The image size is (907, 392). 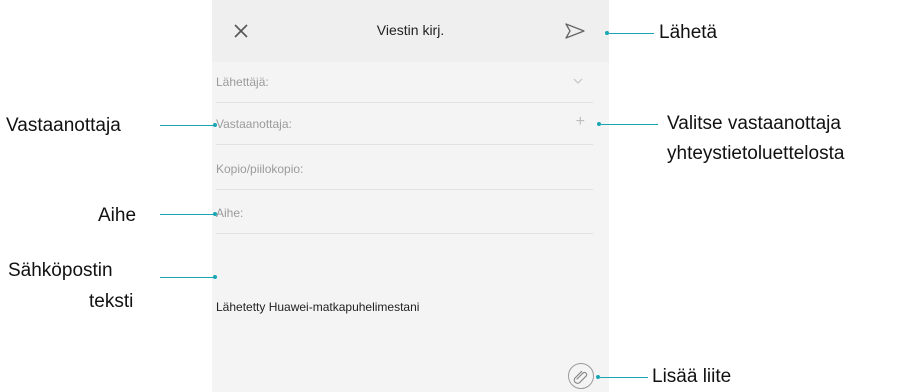 What do you see at coordinates (688, 32) in the screenshot?
I see `send-callout: Lähetä` at bounding box center [688, 32].